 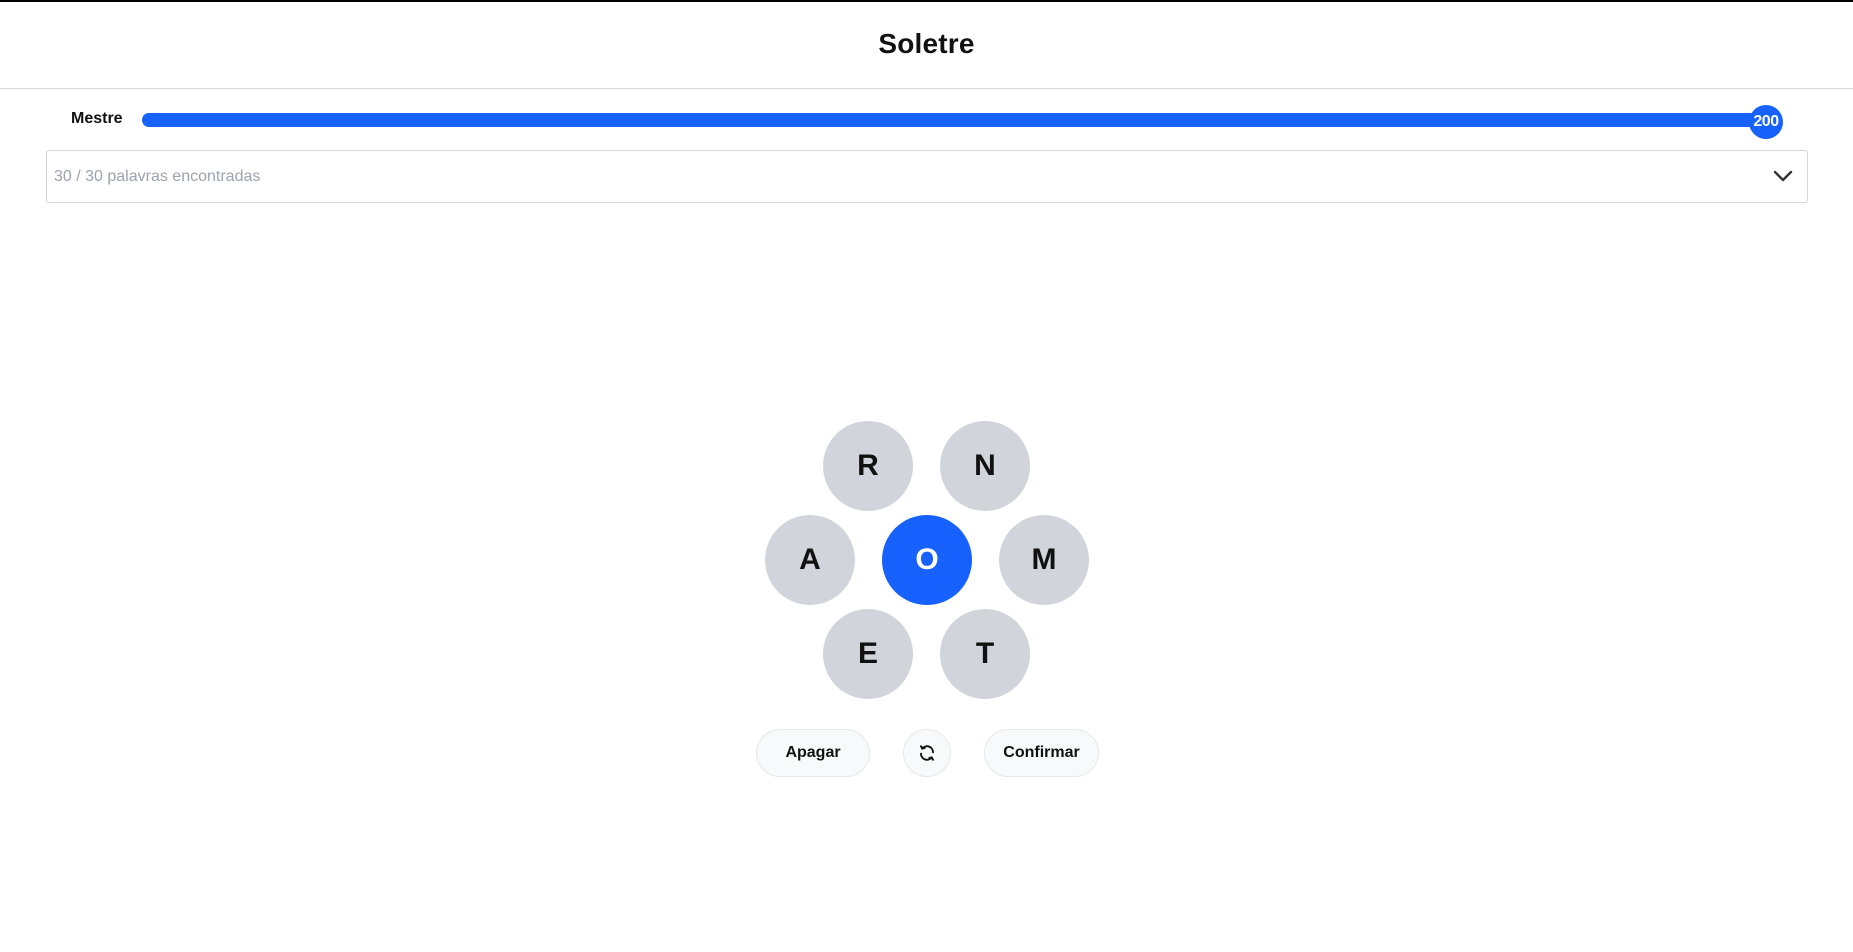 What do you see at coordinates (1041, 753) in the screenshot?
I see `confirm-button: Confirmar` at bounding box center [1041, 753].